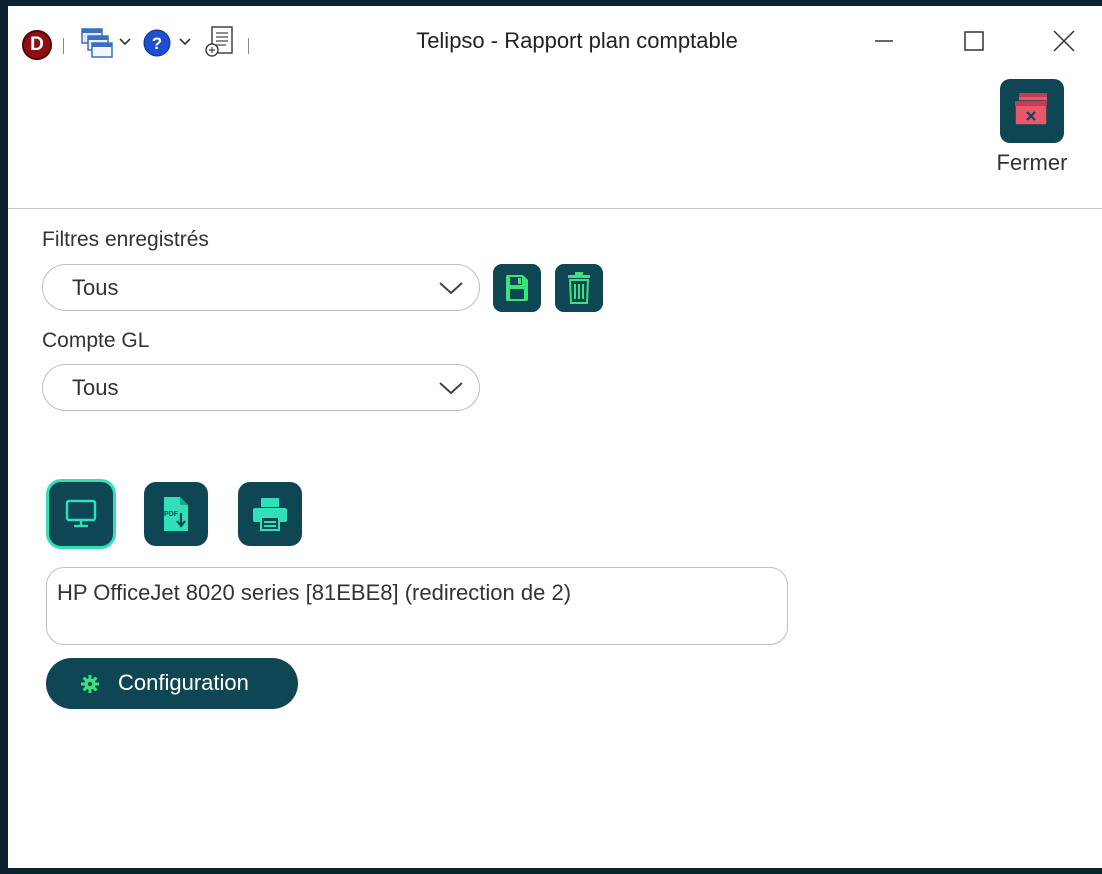 The height and width of the screenshot is (874, 1102). I want to click on saved-filters-value: Tous, so click(95, 287).